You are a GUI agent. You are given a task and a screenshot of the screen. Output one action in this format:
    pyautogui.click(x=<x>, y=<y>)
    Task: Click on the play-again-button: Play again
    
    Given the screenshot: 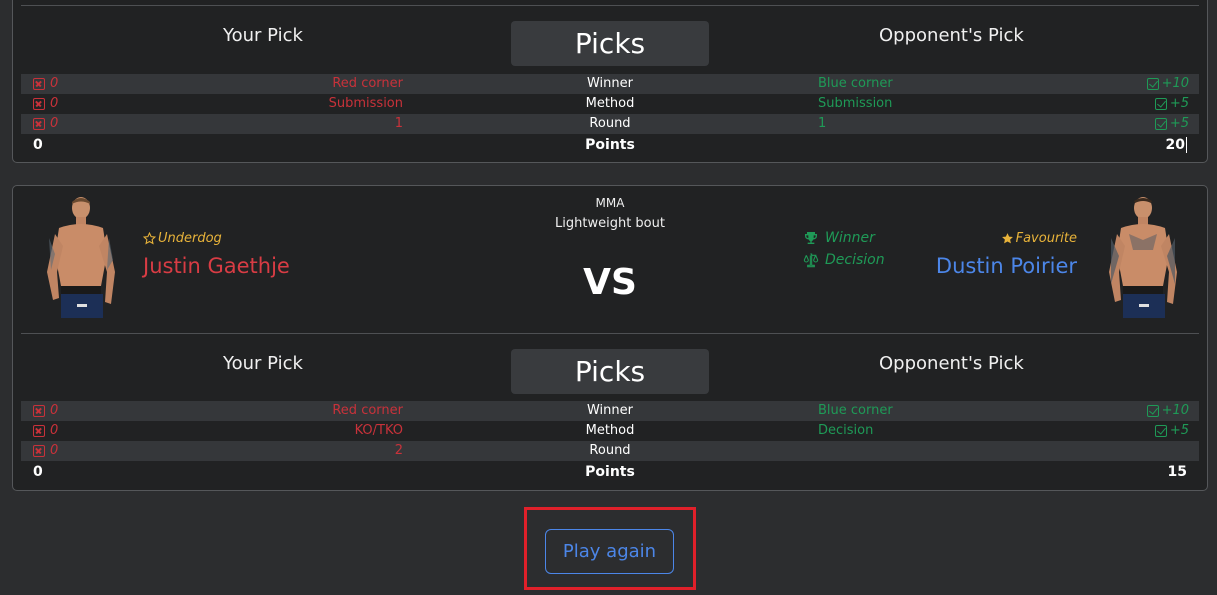 What is the action you would take?
    pyautogui.click(x=609, y=551)
    